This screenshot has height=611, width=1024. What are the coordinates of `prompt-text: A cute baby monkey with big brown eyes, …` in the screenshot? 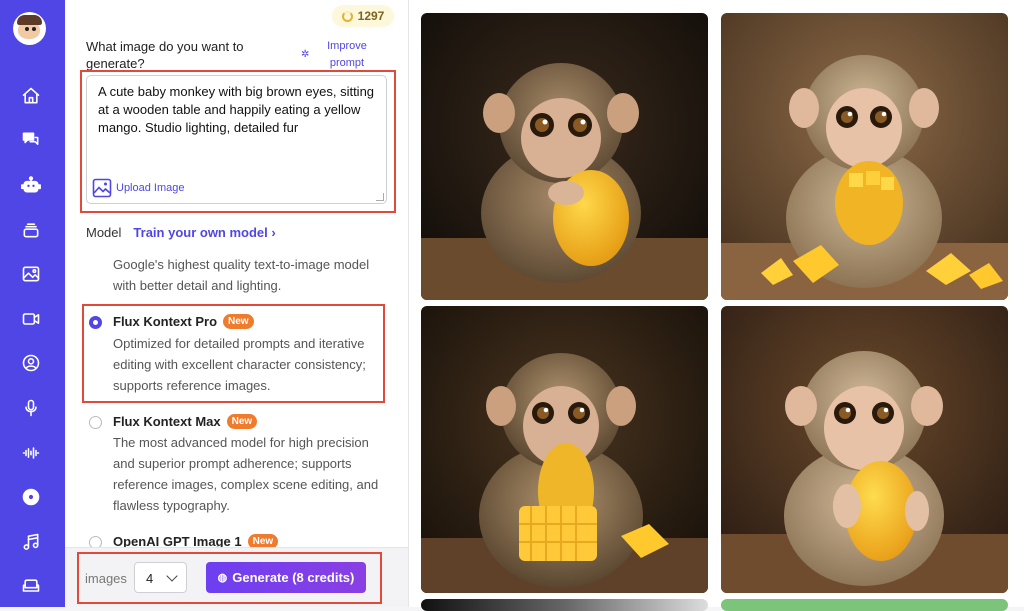 It's located at (239, 110).